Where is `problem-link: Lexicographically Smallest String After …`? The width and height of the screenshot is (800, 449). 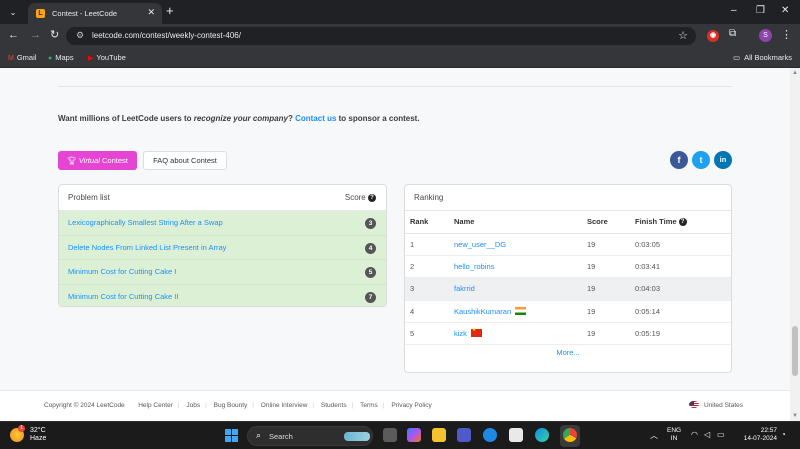 problem-link: Lexicographically Smallest String After … is located at coordinates (145, 222).